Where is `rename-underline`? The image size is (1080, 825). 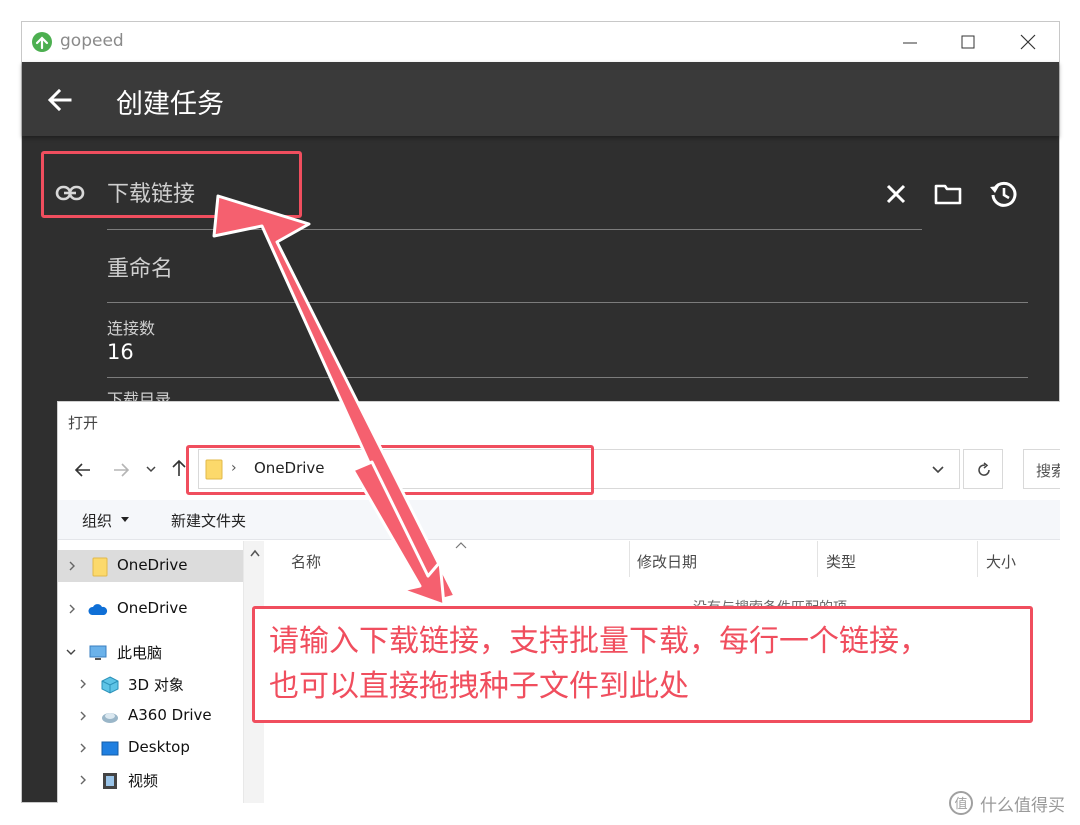
rename-underline is located at coordinates (567, 302).